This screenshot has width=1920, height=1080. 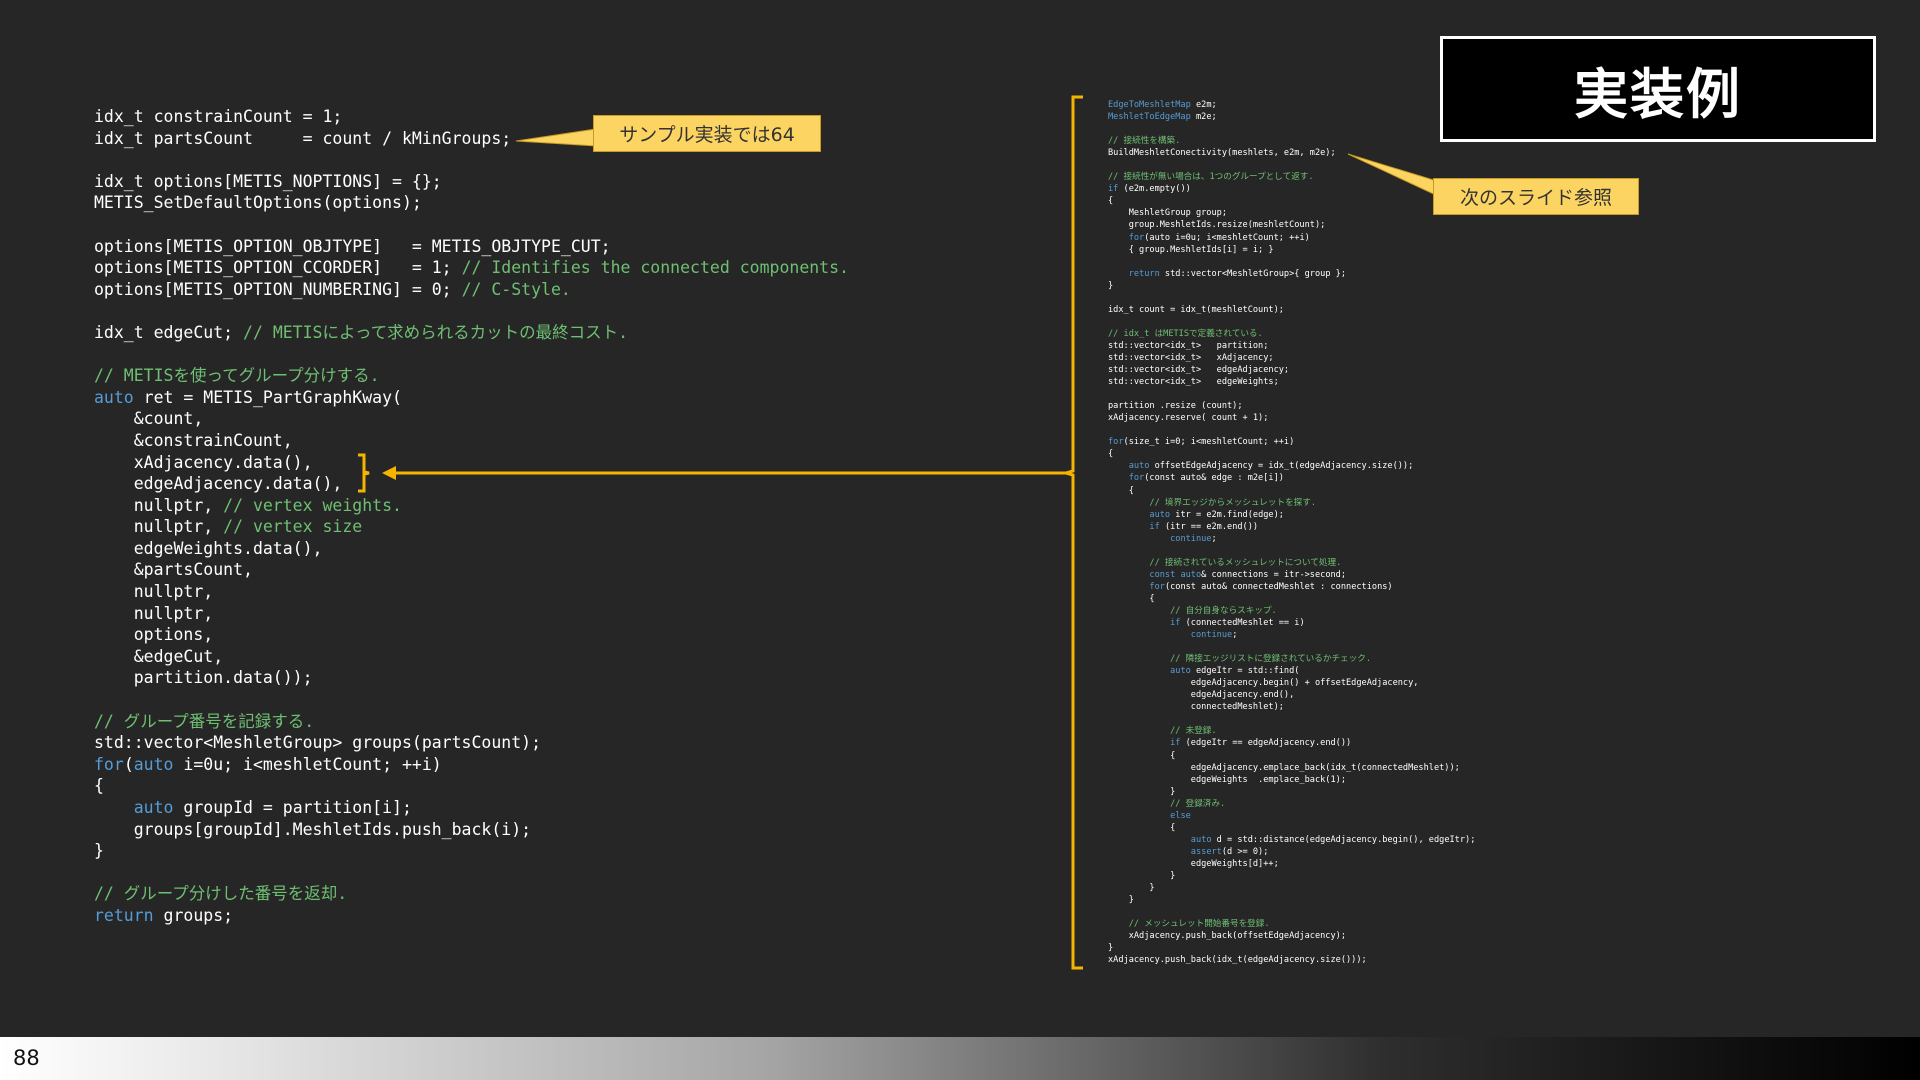 I want to click on footer-bar, so click(x=960, y=1058).